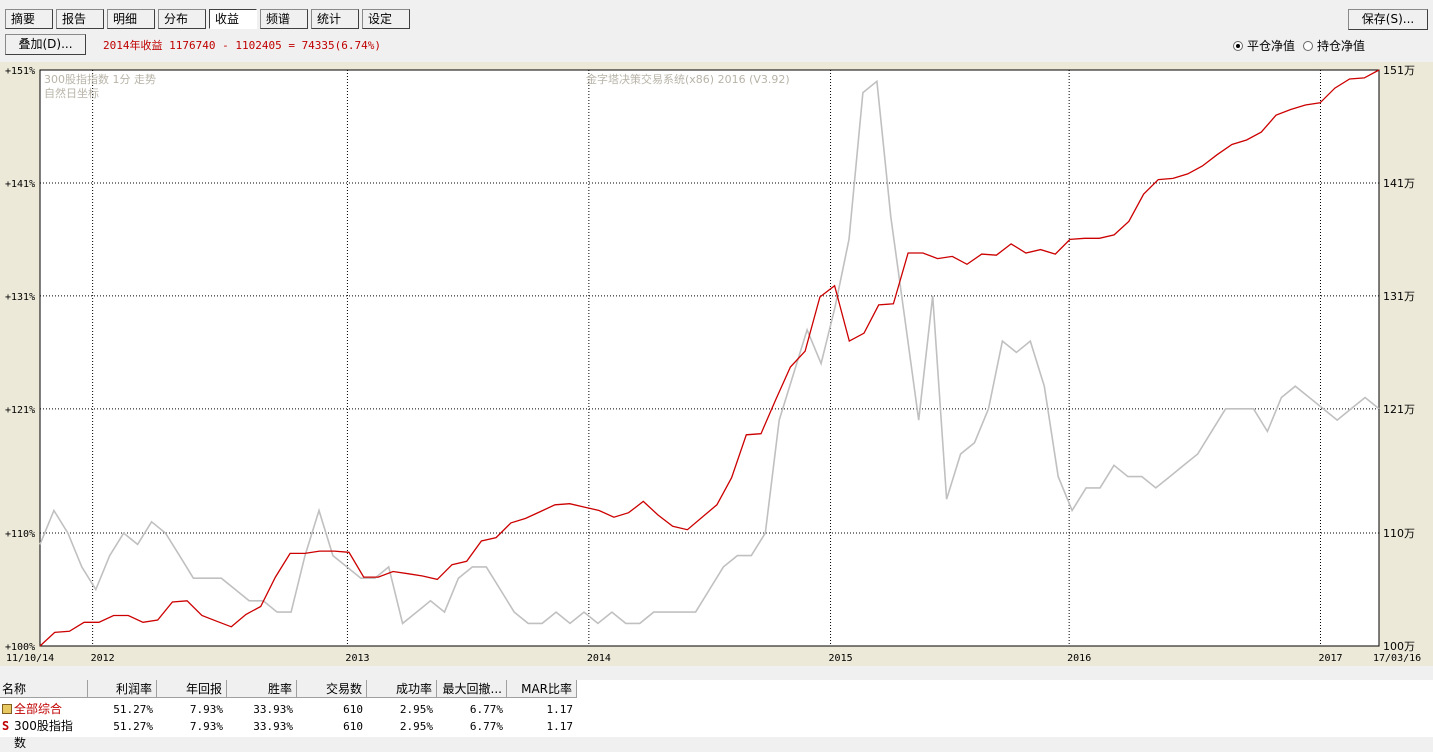 This screenshot has width=1433, height=752. What do you see at coordinates (30, 658) in the screenshot?
I see `x-tick-start: 11/10/14` at bounding box center [30, 658].